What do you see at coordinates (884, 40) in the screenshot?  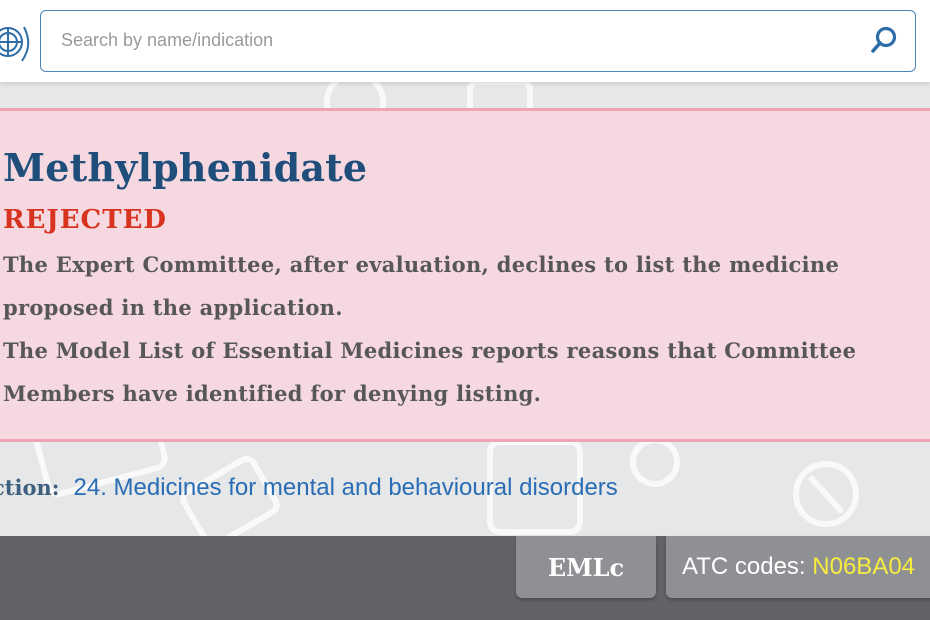 I see `search-icon` at bounding box center [884, 40].